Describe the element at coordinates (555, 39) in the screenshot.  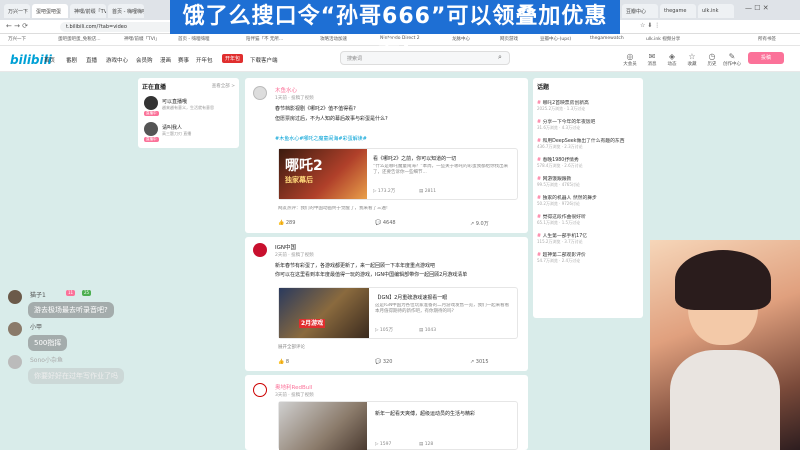
I see `bookmark-item: 豆瓣中心-(ups)` at that location.